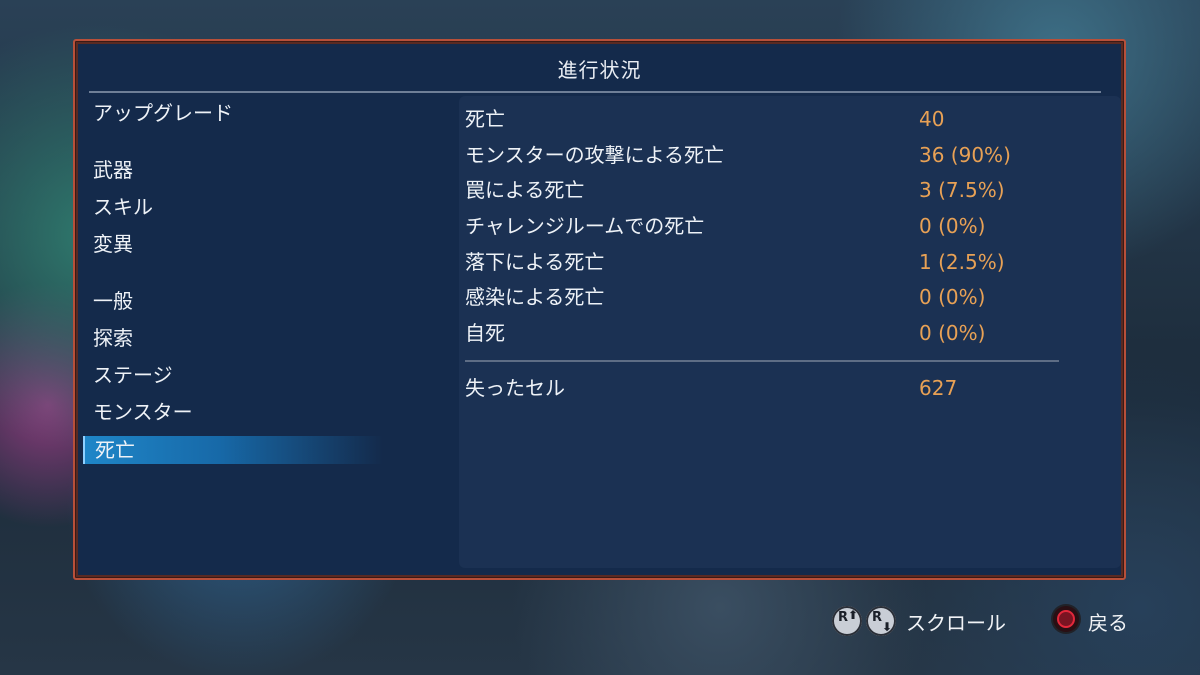 The image size is (1200, 675). Describe the element at coordinates (785, 333) in the screenshot. I see `stat-row: 自死 0 (0%)` at that location.